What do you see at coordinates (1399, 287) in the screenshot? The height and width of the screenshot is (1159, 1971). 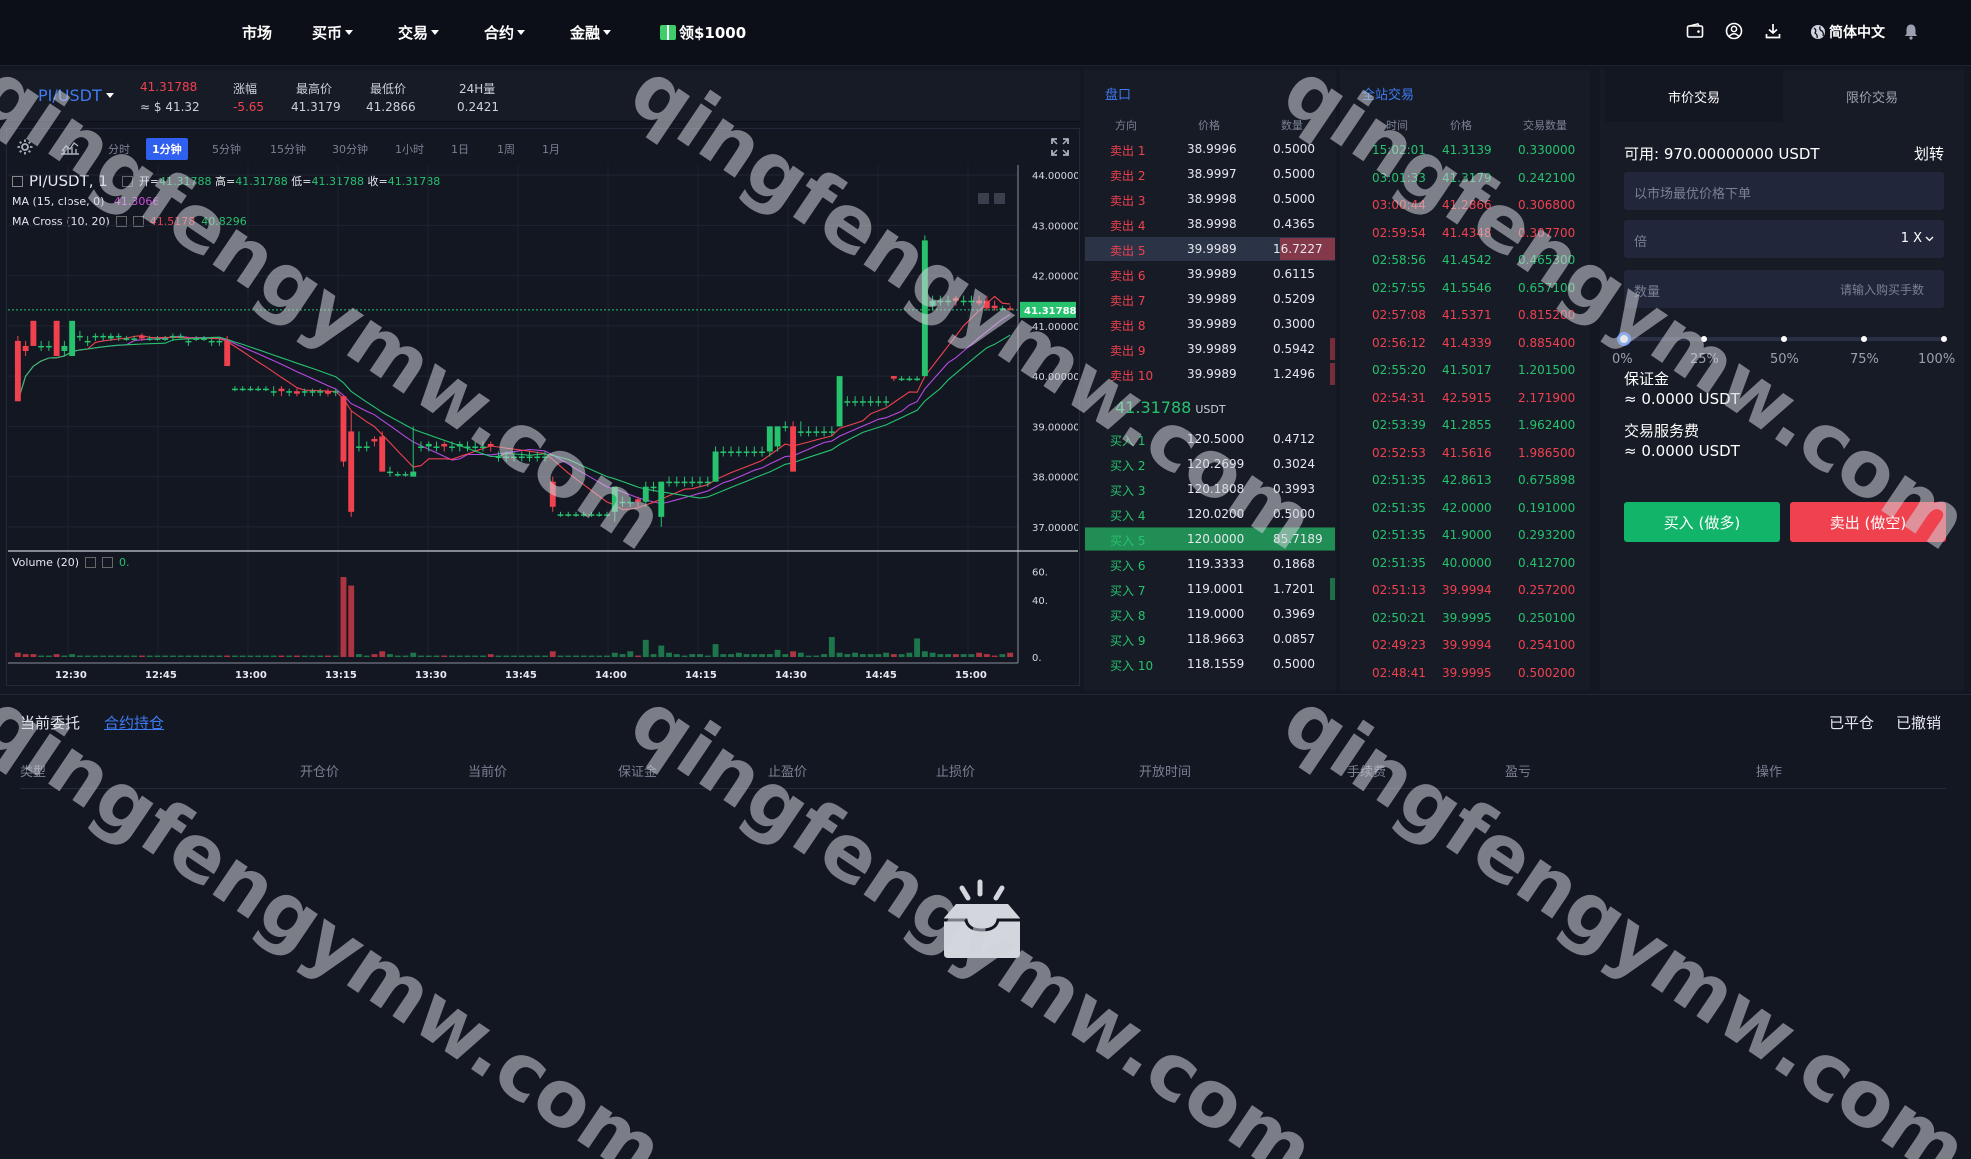 I see `trade-time: 02:57:55` at bounding box center [1399, 287].